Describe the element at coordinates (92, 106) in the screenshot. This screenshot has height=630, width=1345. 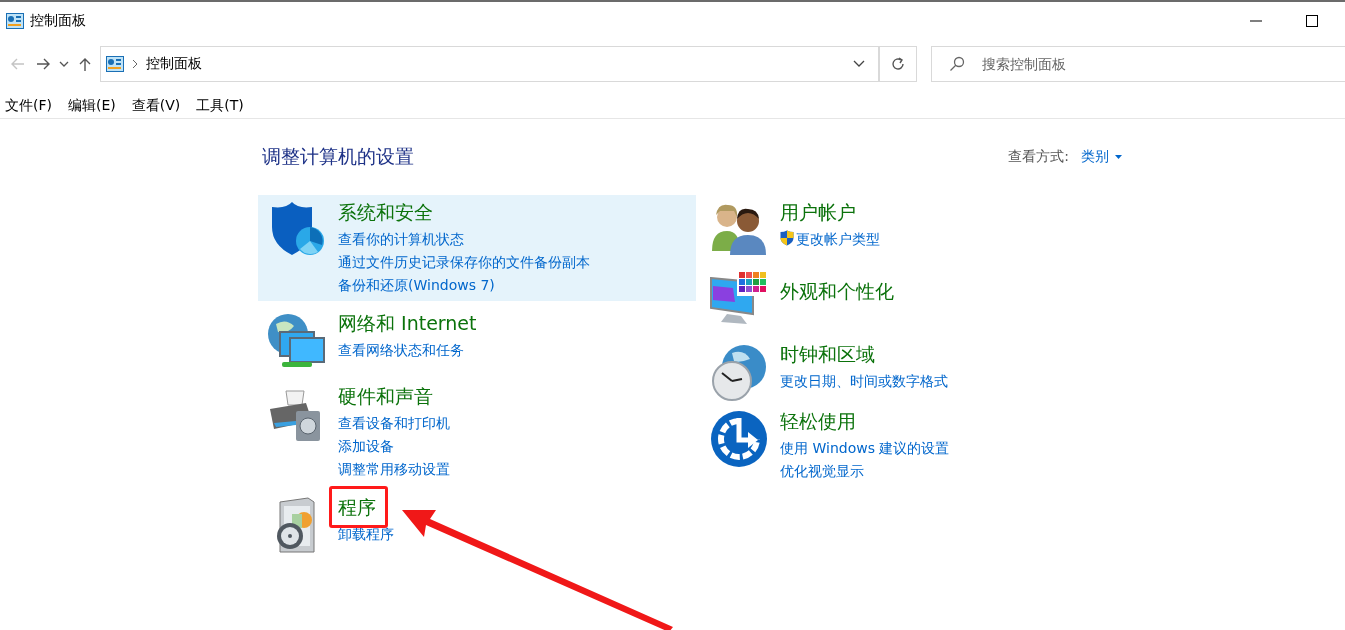
I see `menu-item: 编辑(E)` at that location.